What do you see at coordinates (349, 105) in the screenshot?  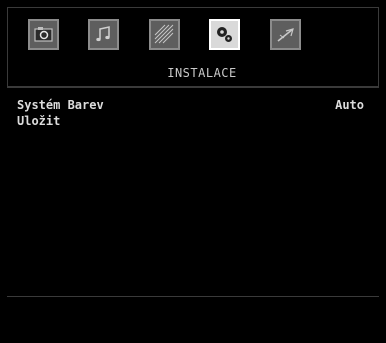 I see `menu-item-value: Auto` at bounding box center [349, 105].